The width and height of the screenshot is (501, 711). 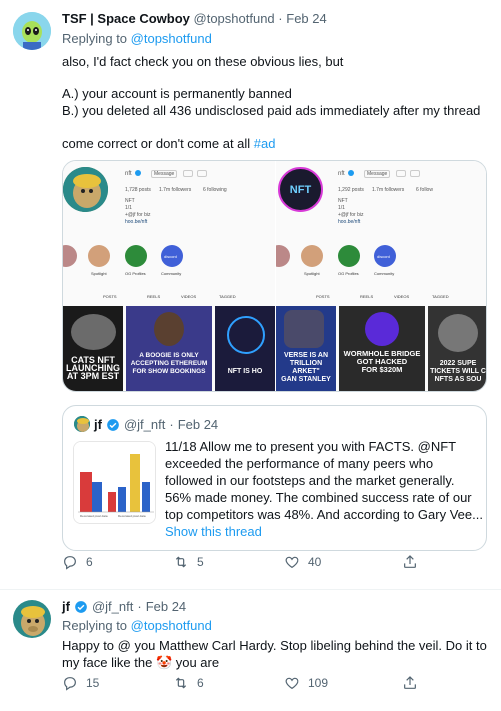 I want to click on ig-following-left: 6 following, so click(x=215, y=190).